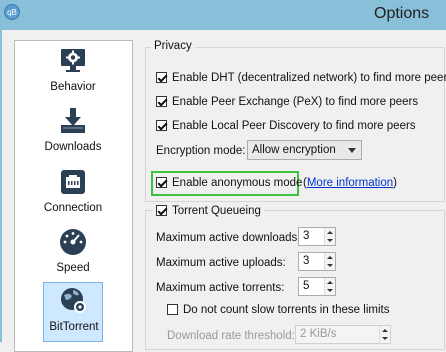 The image size is (446, 352). I want to click on max-downloads-spinbox: 3, so click(317, 236).